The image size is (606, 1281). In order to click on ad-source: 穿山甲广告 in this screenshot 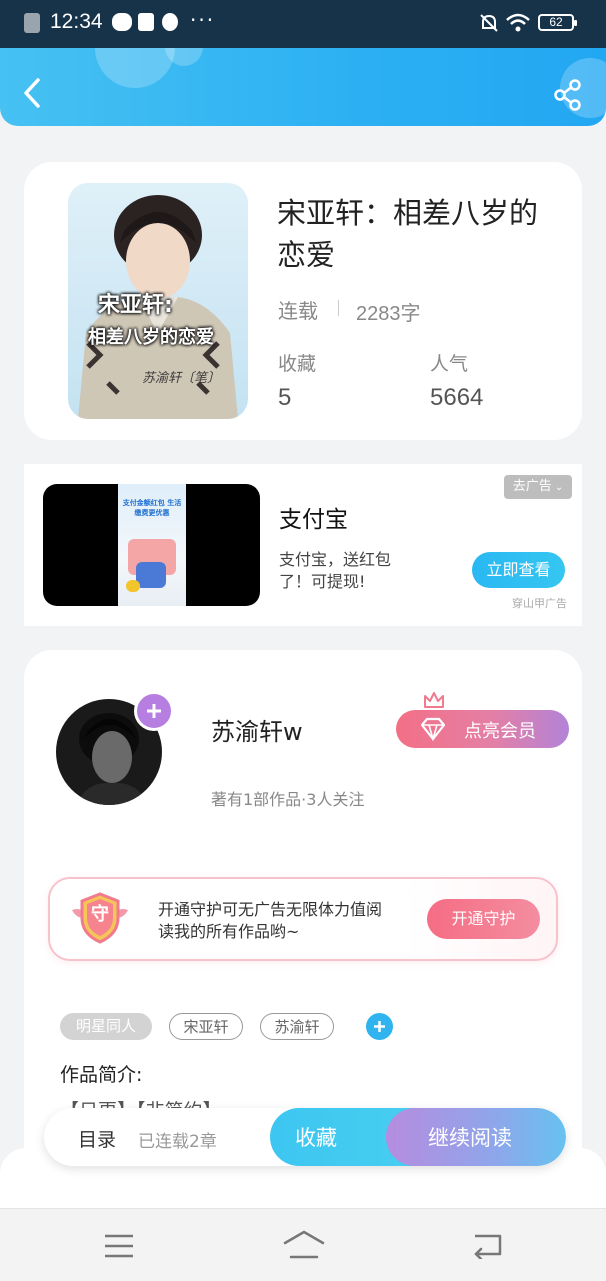, I will do `click(539, 603)`.